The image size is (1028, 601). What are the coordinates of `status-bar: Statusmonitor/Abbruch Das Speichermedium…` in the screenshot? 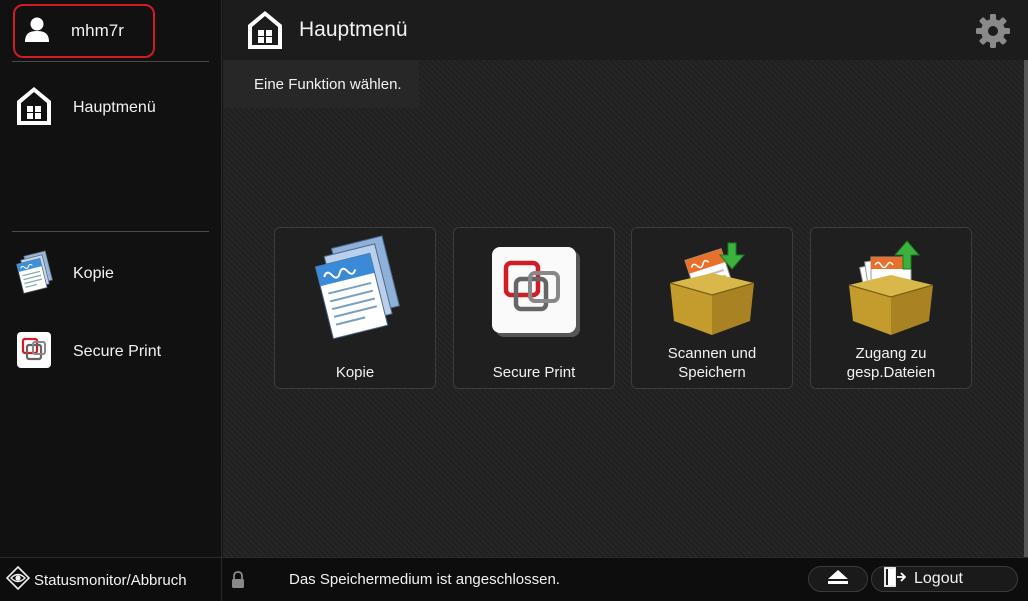 It's located at (514, 579).